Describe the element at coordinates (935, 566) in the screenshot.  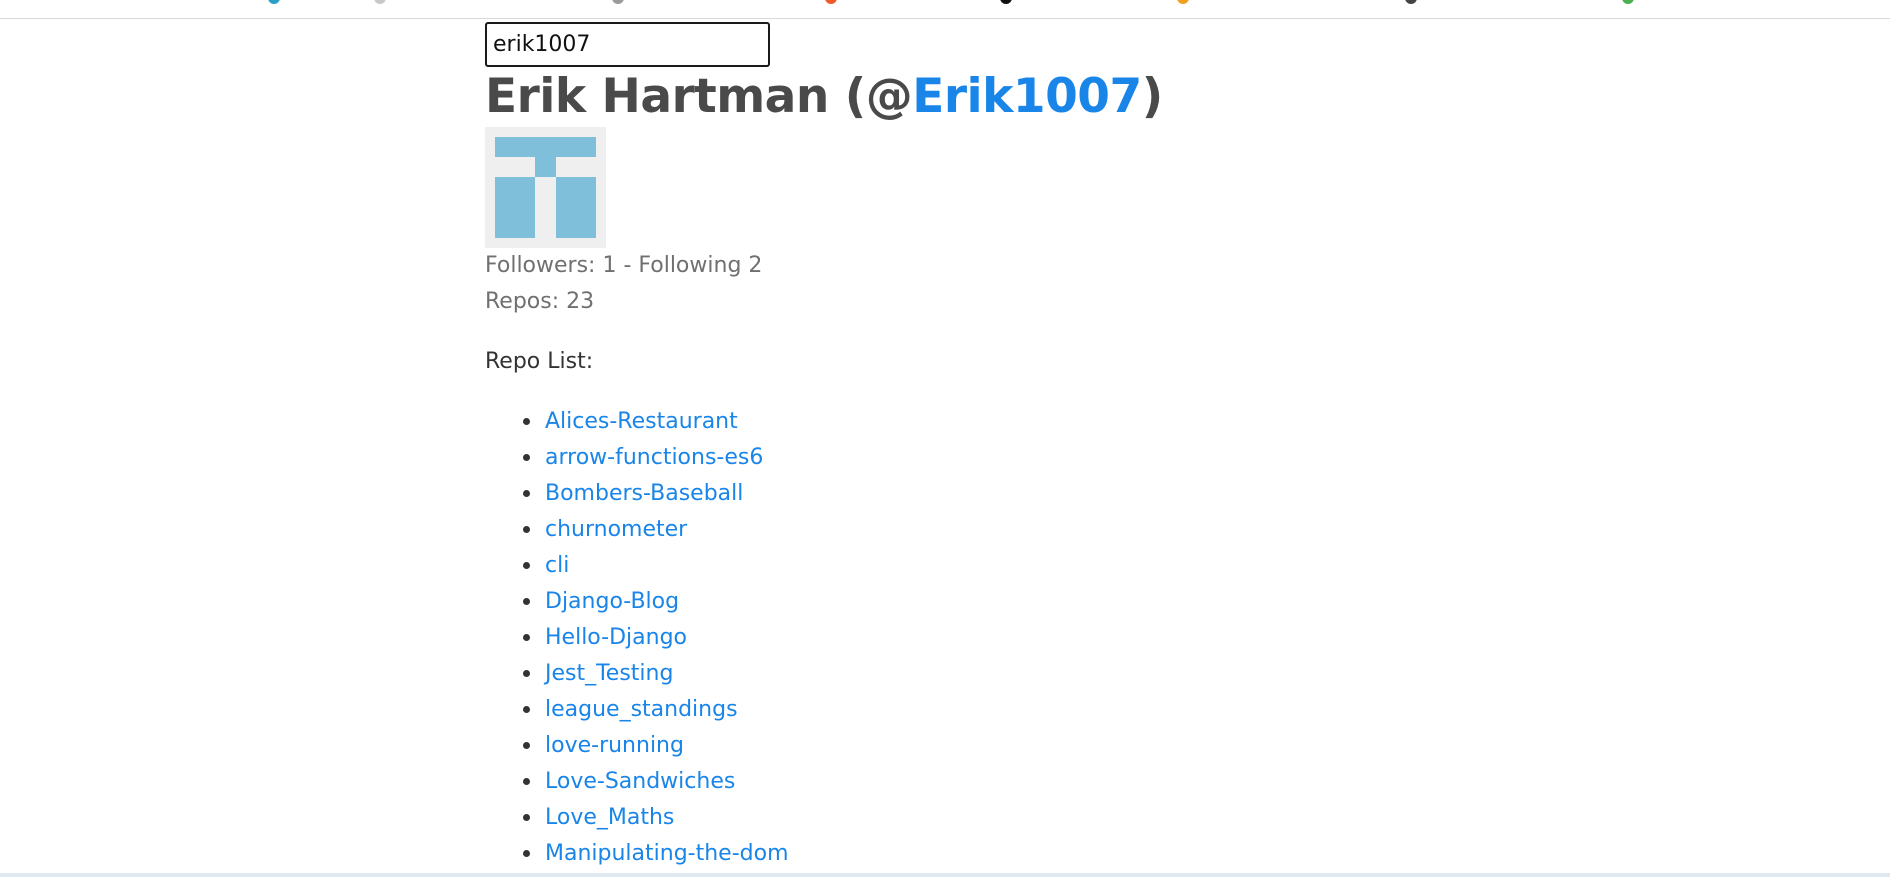
I see `repo-list-item: cli` at that location.